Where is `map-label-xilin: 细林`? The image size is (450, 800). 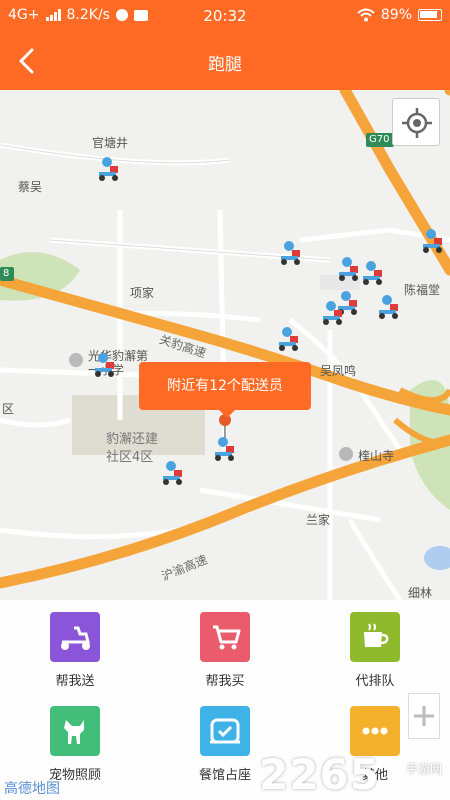
map-label-xilin: 细林 is located at coordinates (420, 593).